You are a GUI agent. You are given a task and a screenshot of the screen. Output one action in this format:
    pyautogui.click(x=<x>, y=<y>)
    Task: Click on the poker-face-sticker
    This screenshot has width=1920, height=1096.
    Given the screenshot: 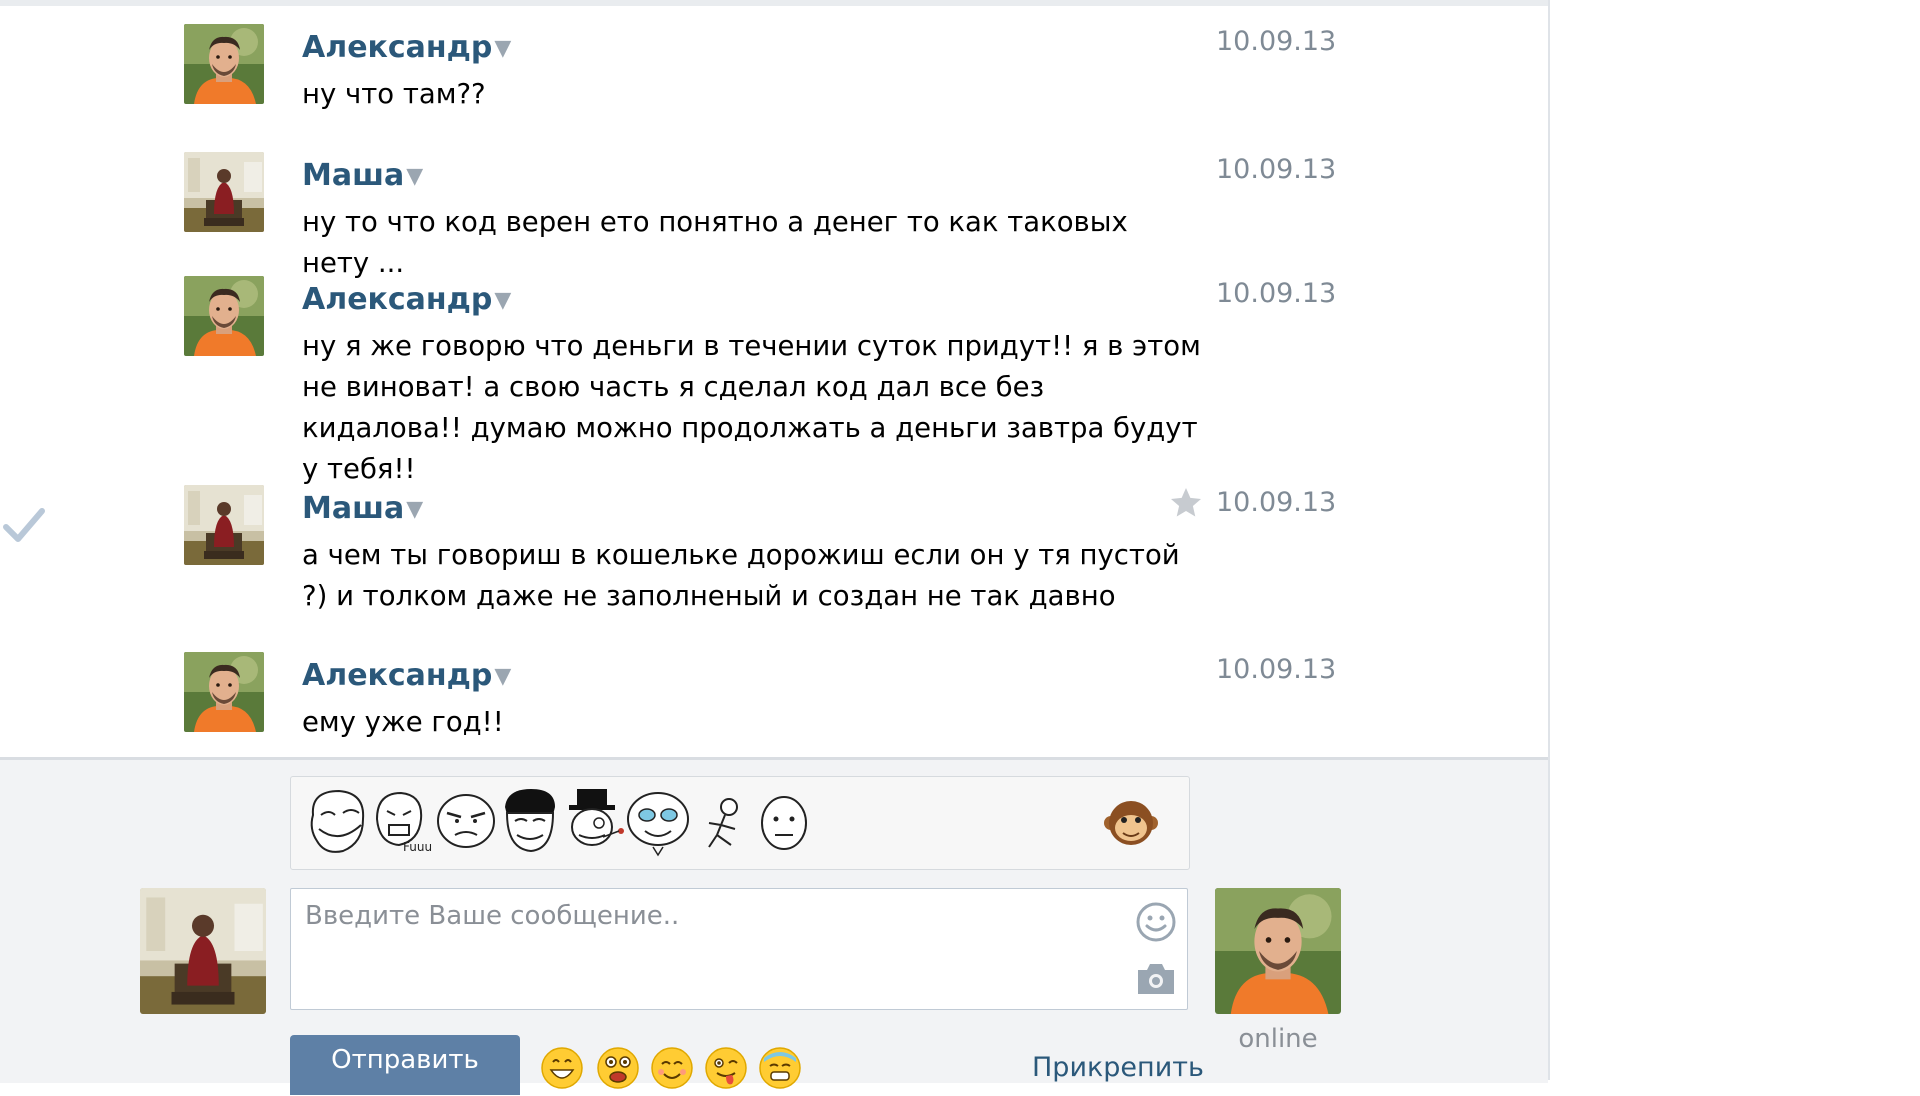 What is the action you would take?
    pyautogui.click(x=784, y=822)
    